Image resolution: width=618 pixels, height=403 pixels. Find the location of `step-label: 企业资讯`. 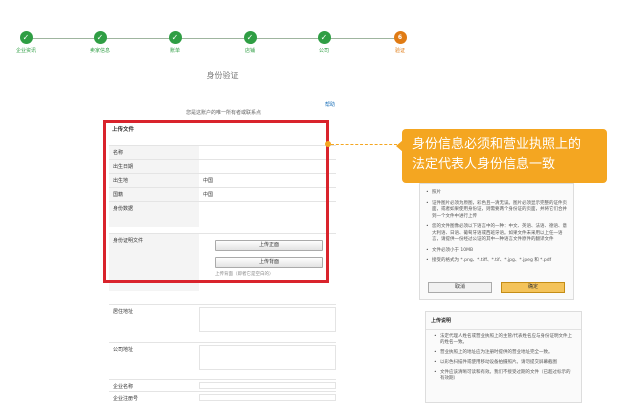

step-label: 企业资讯 is located at coordinates (25, 51).